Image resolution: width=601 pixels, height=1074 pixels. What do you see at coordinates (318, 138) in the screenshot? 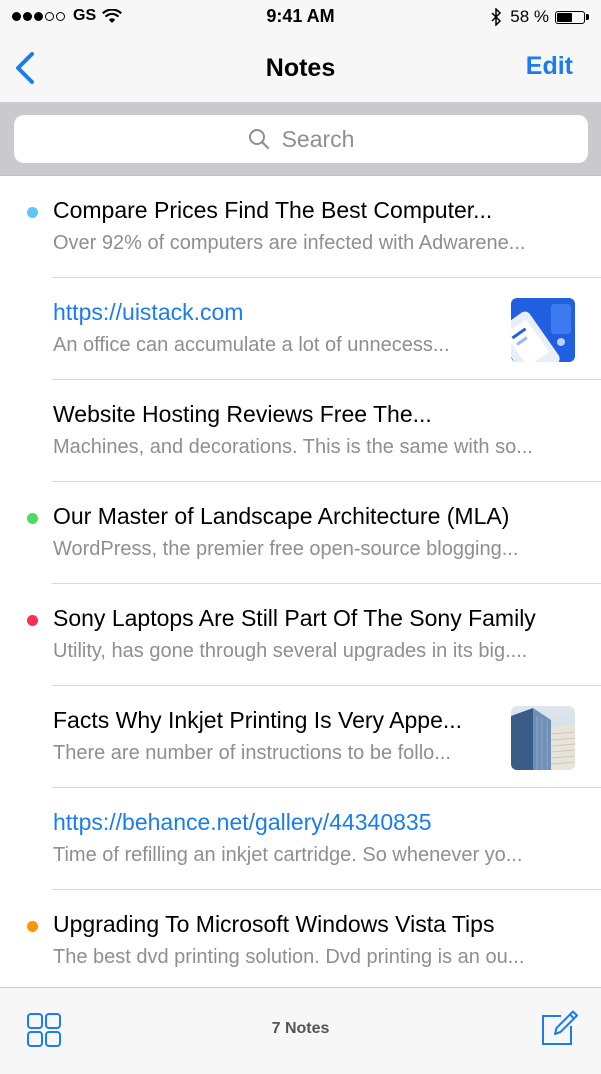
I see `search-placeholder: Search` at bounding box center [318, 138].